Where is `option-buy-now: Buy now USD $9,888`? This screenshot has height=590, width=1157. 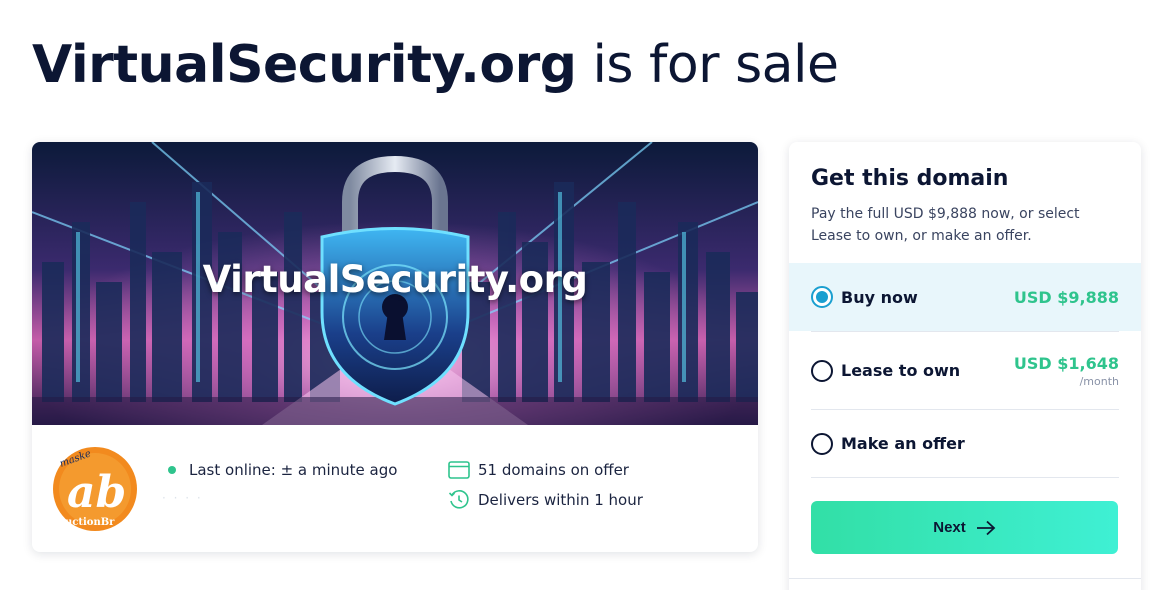 option-buy-now: Buy now USD $9,888 is located at coordinates (965, 297).